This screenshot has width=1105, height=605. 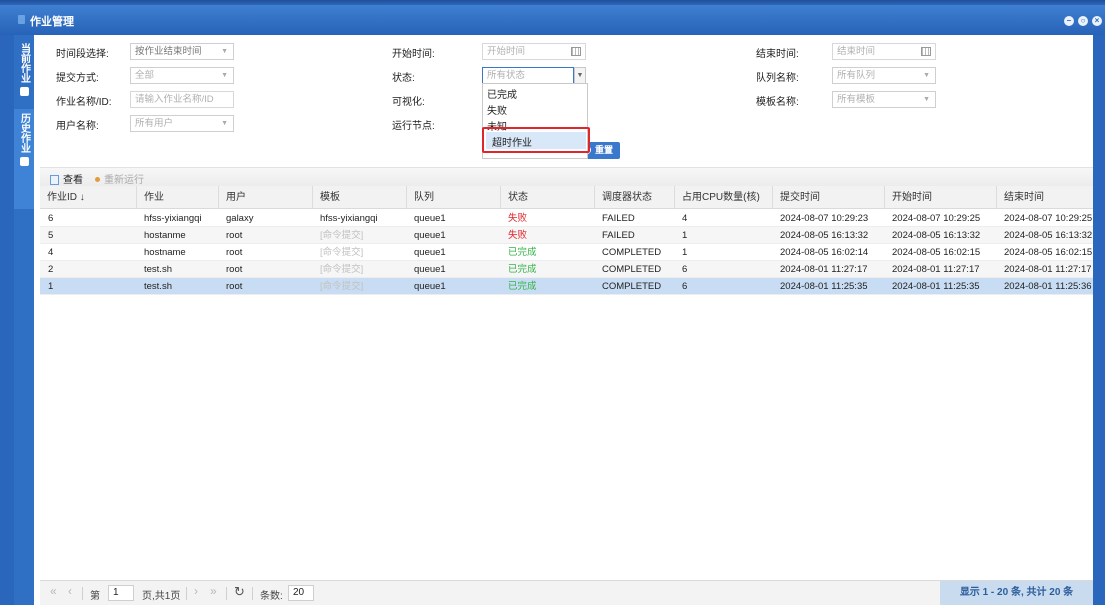 What do you see at coordinates (158, 286) in the screenshot?
I see `cell-job: test.sh` at bounding box center [158, 286].